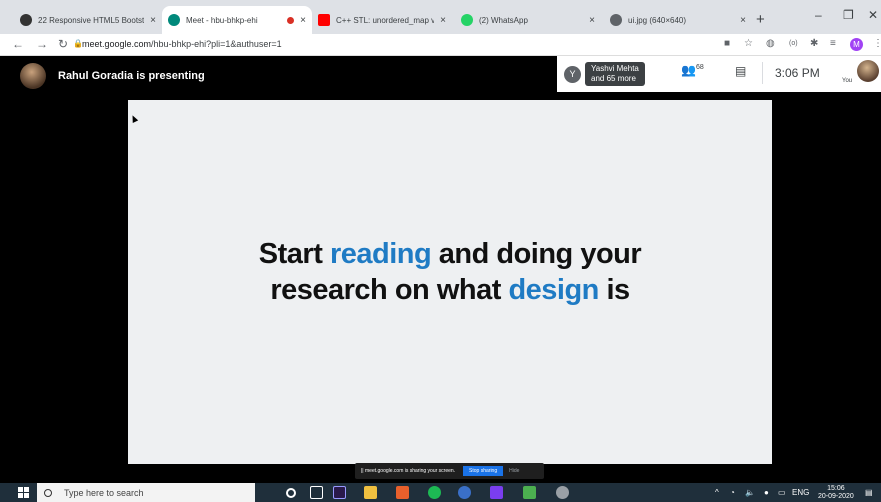  Describe the element at coordinates (856, 44) in the screenshot. I see `profile-avatar: M` at that location.